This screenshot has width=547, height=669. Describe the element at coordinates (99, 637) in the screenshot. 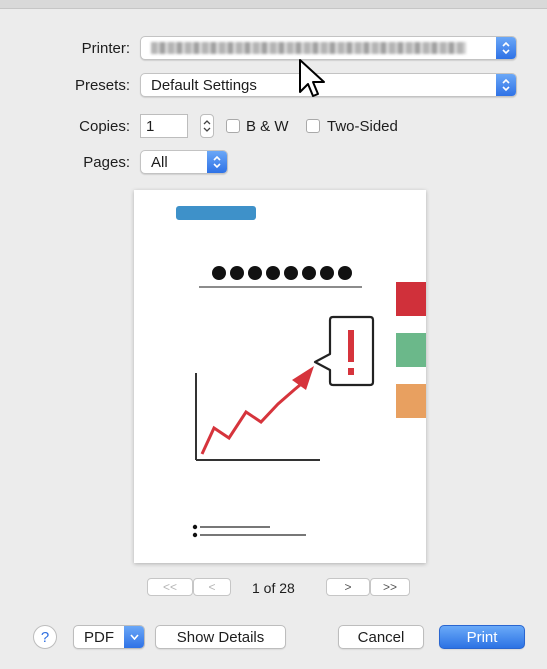

I see `pdf-label: PDF` at that location.